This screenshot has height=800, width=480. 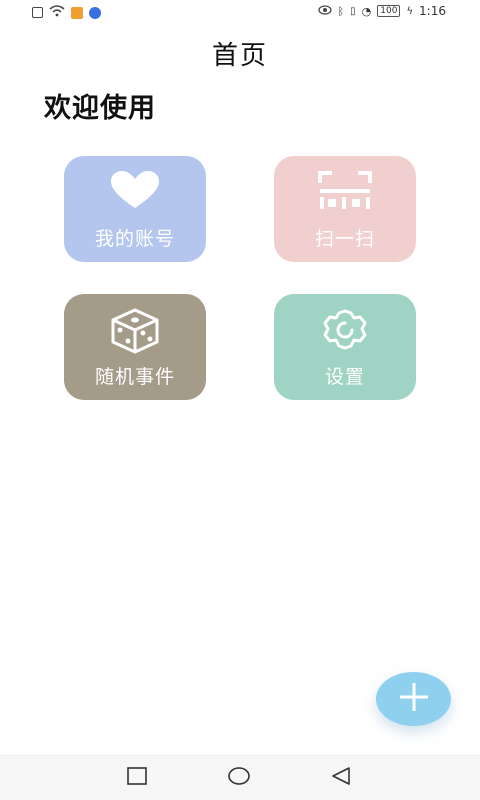 I want to click on plus-icon, so click(x=414, y=699).